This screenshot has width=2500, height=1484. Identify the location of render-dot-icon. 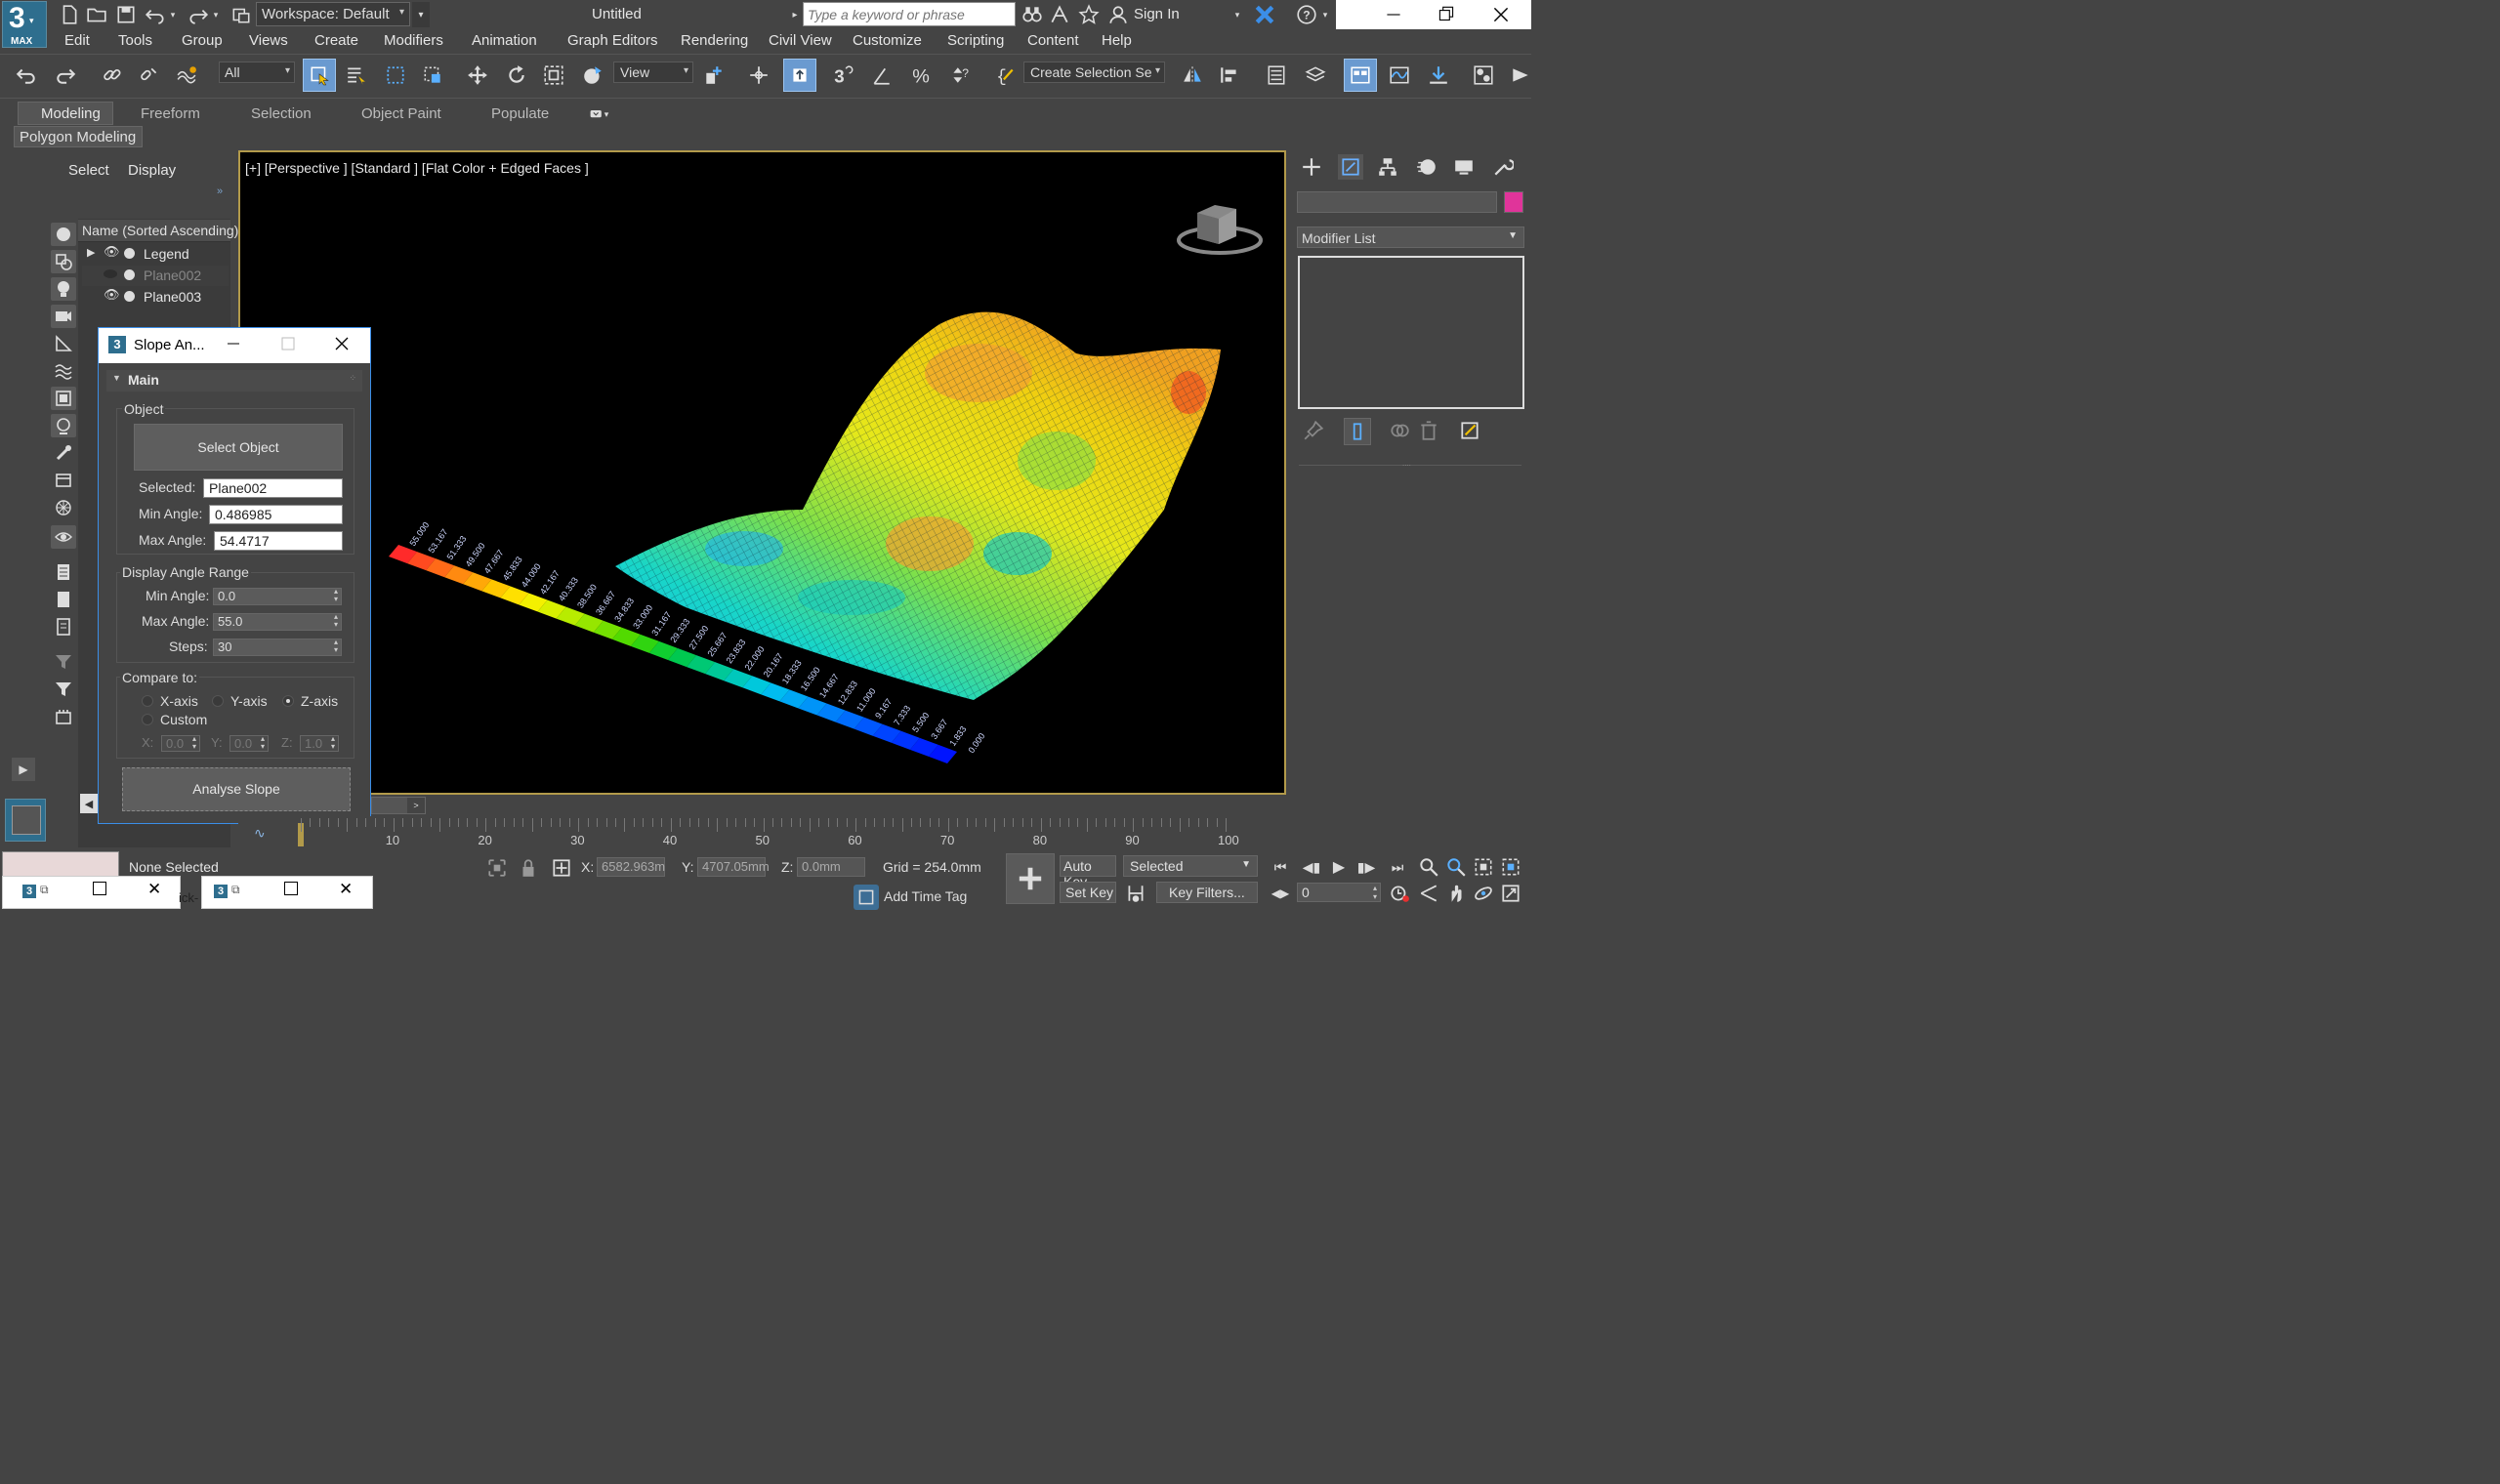
(129, 275).